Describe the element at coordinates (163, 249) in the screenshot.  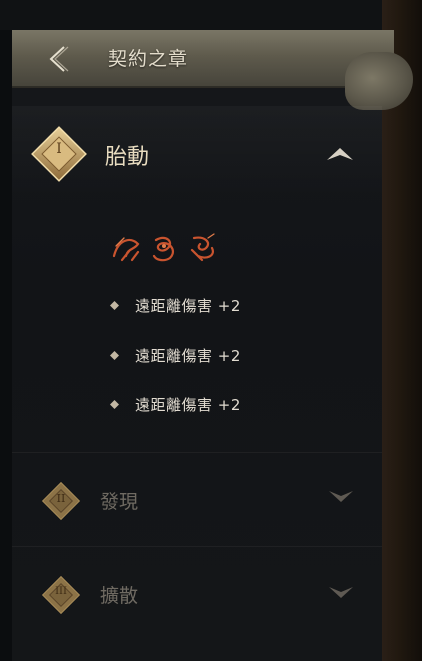
I see `serpent-sigil-icon` at that location.